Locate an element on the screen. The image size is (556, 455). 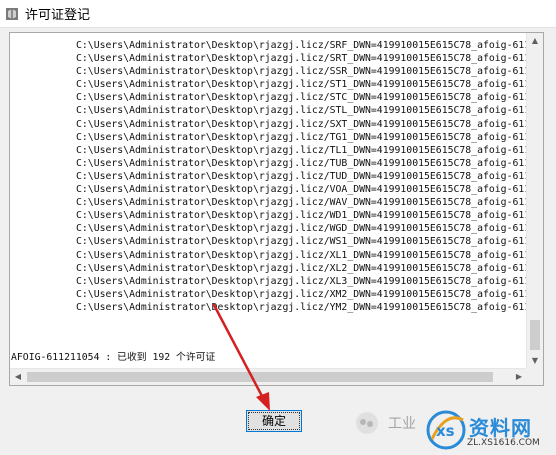
horizontal-scrollbar: ◀ ▶ is located at coordinates (268, 376).